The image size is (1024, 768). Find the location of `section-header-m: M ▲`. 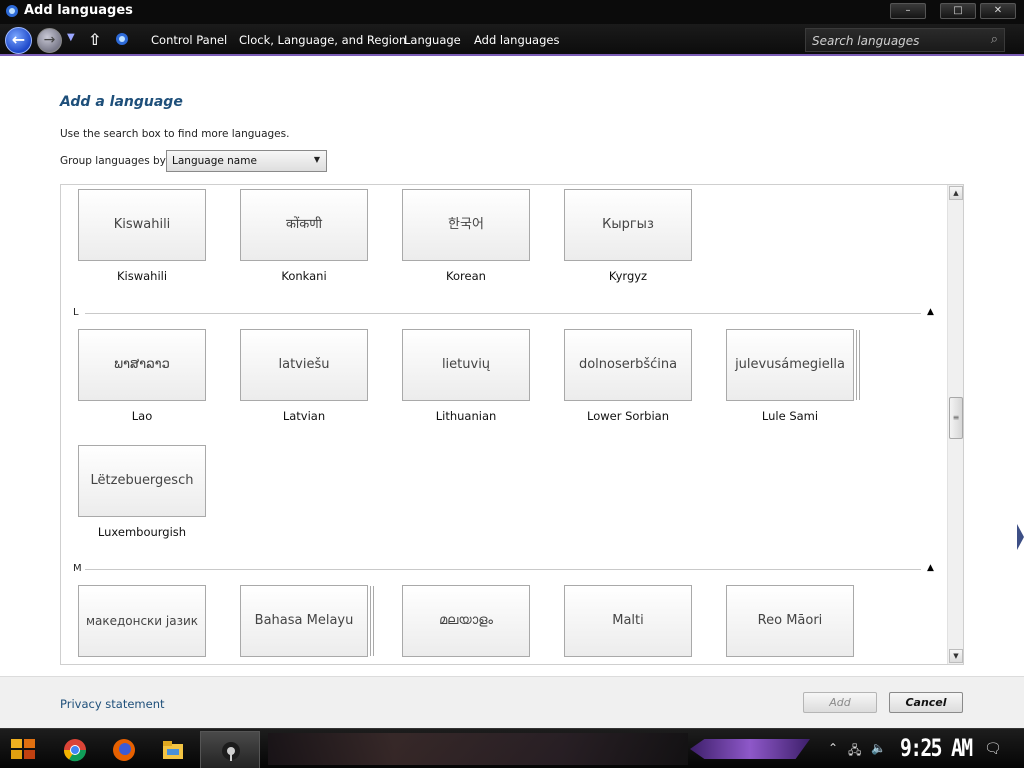

section-header-m: M ▲ is located at coordinates (508, 572).